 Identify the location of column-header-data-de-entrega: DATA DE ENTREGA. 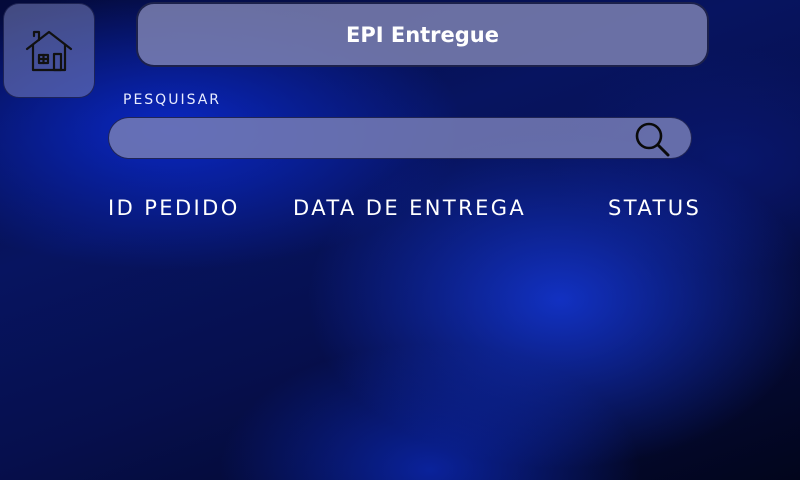
(410, 208).